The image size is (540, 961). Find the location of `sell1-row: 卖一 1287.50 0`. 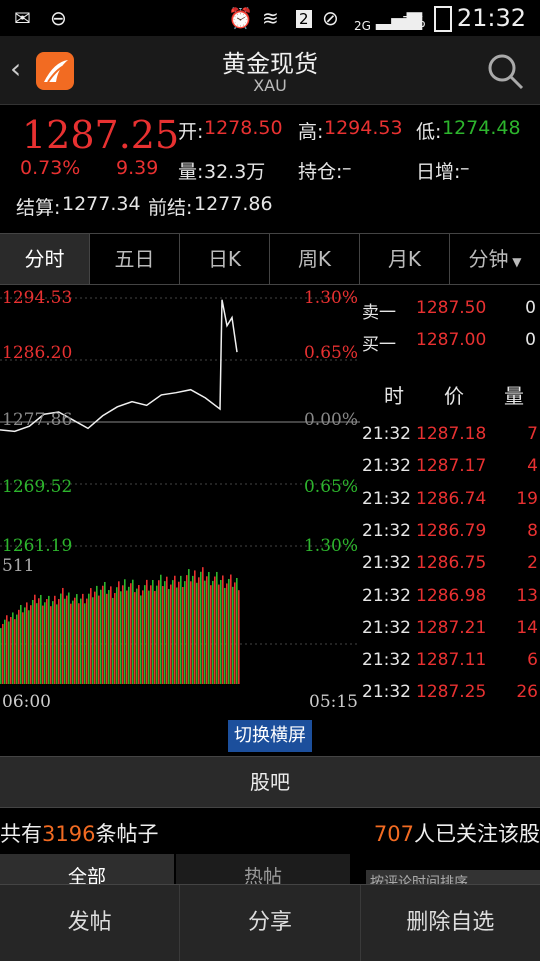

sell1-row: 卖一 1287.50 0 is located at coordinates (450, 313).